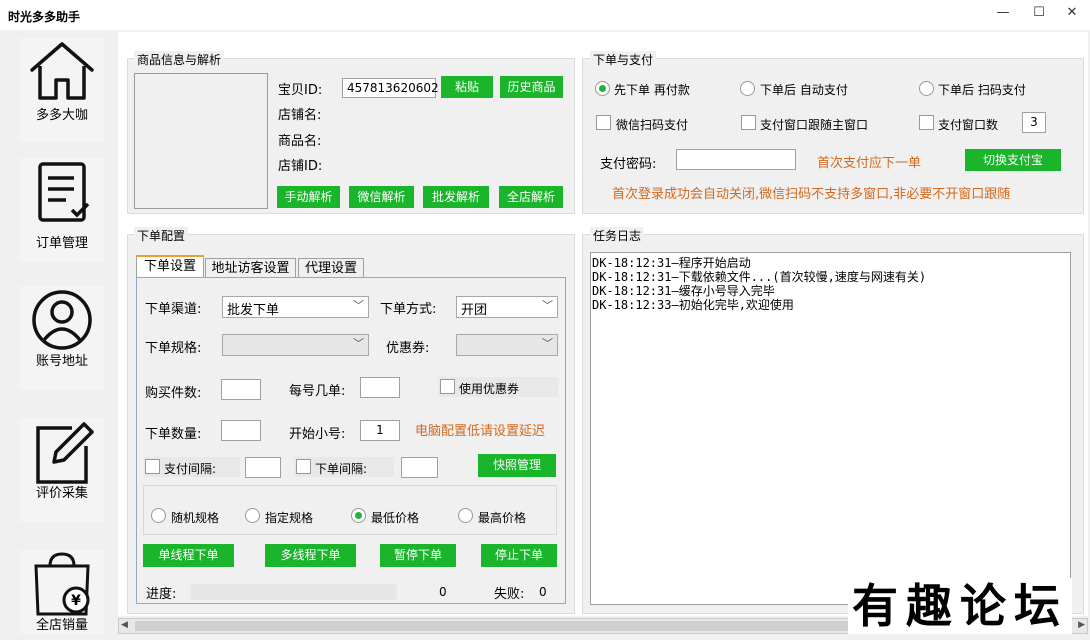  What do you see at coordinates (1072, 14) in the screenshot?
I see `close-button: ✕` at bounding box center [1072, 14].